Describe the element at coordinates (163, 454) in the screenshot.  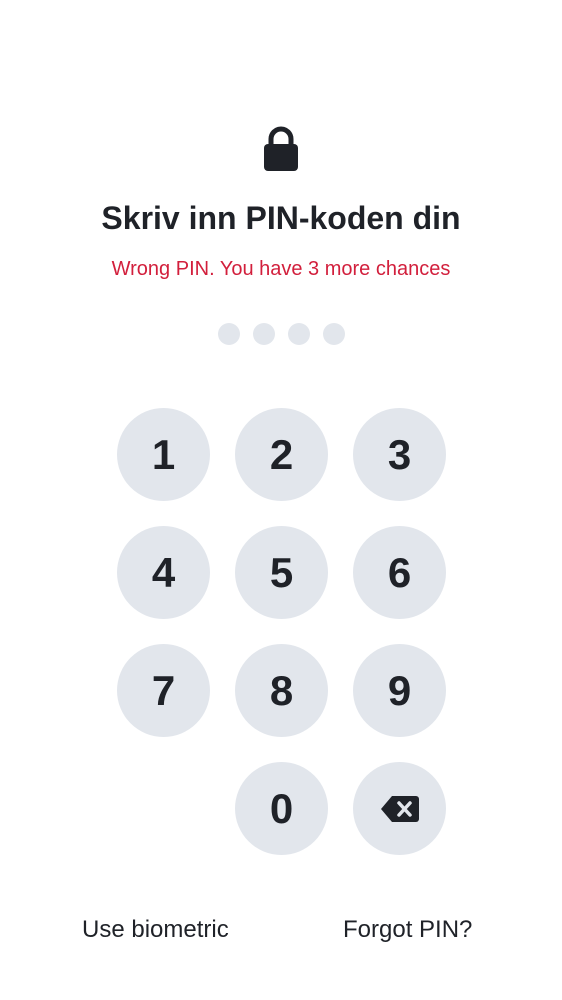
I see `key-1: 1` at that location.